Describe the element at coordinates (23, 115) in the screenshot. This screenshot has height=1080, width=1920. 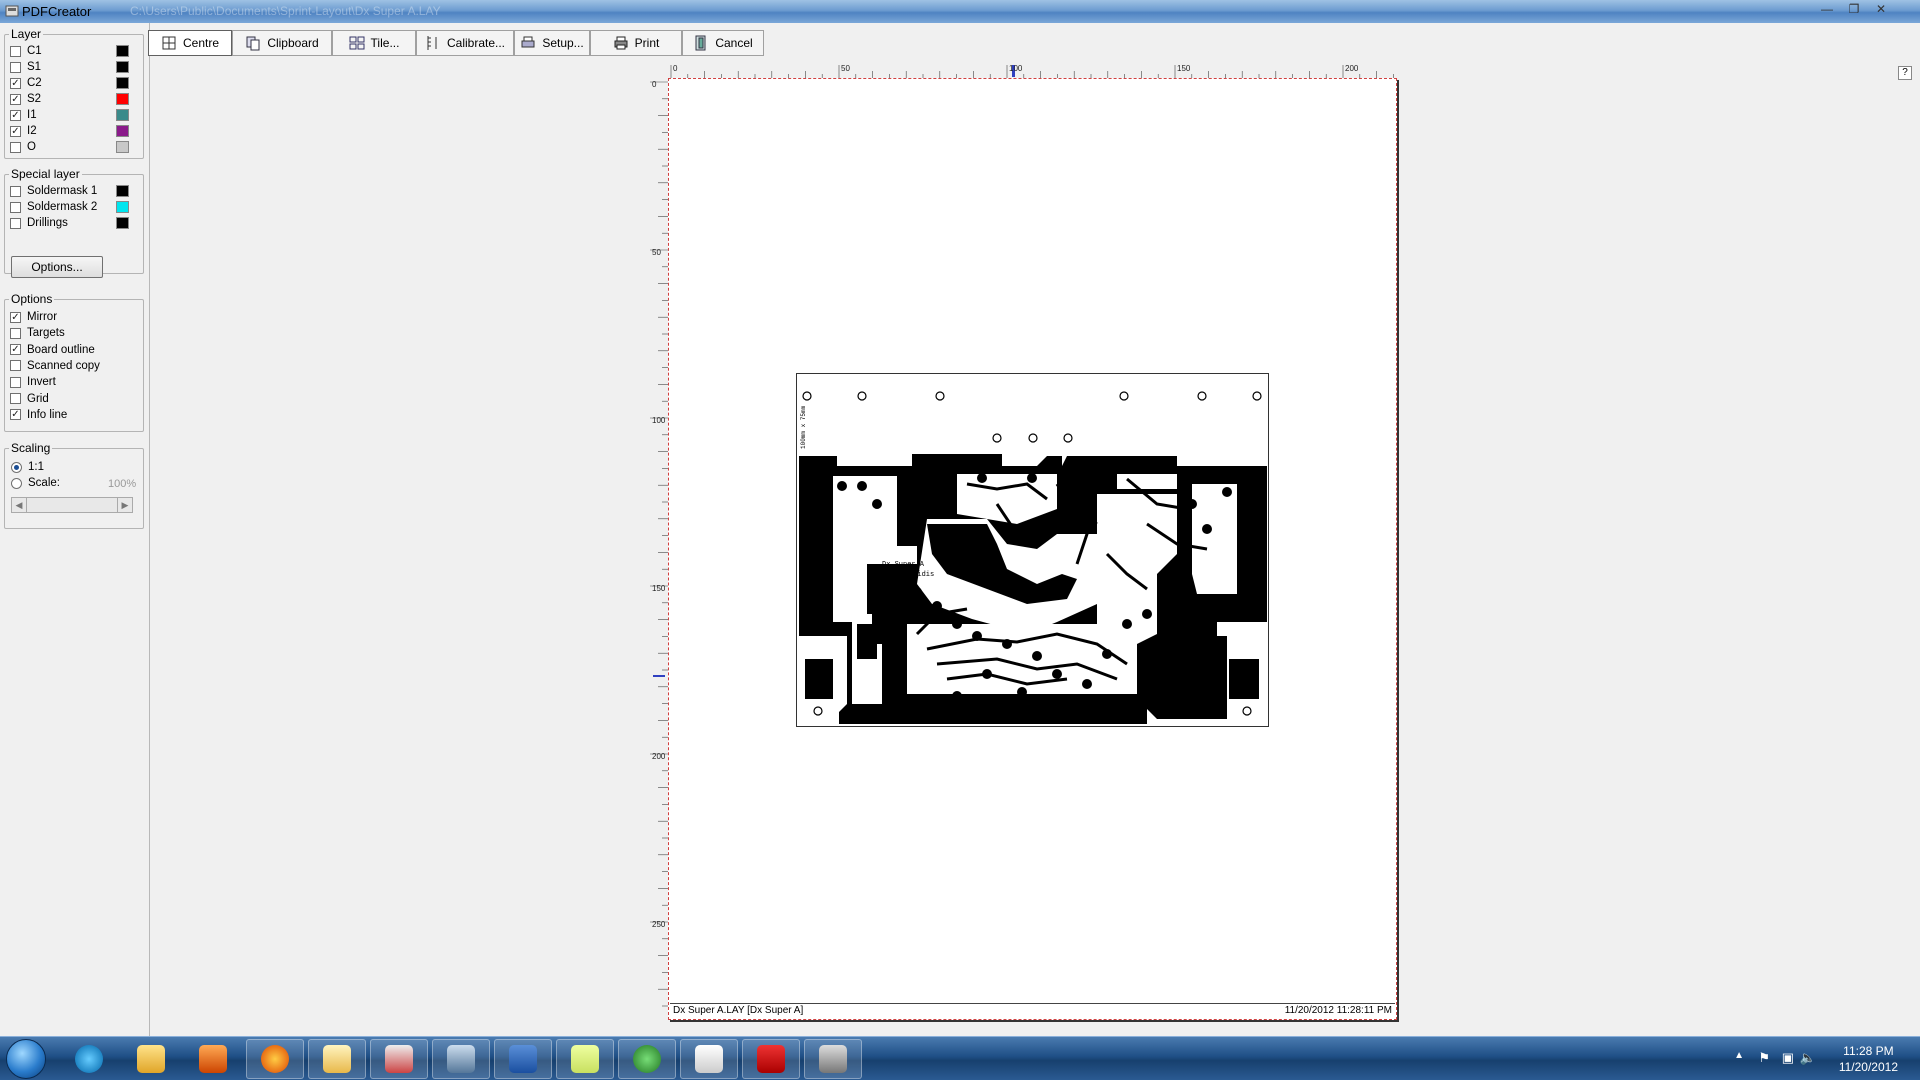
I see `layer-checkbox-i1: ✓ I1` at that location.